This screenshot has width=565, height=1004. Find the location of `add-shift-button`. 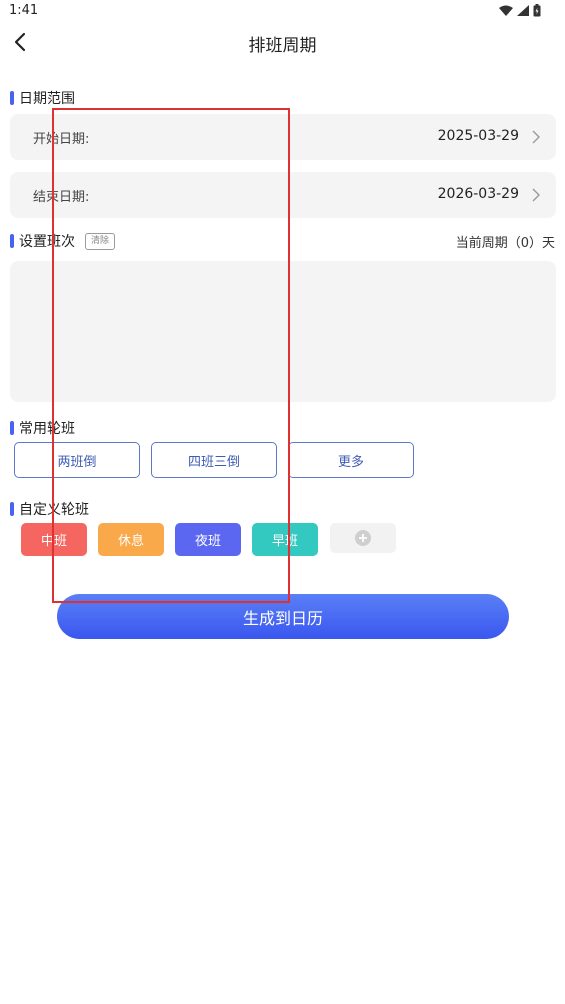

add-shift-button is located at coordinates (363, 538).